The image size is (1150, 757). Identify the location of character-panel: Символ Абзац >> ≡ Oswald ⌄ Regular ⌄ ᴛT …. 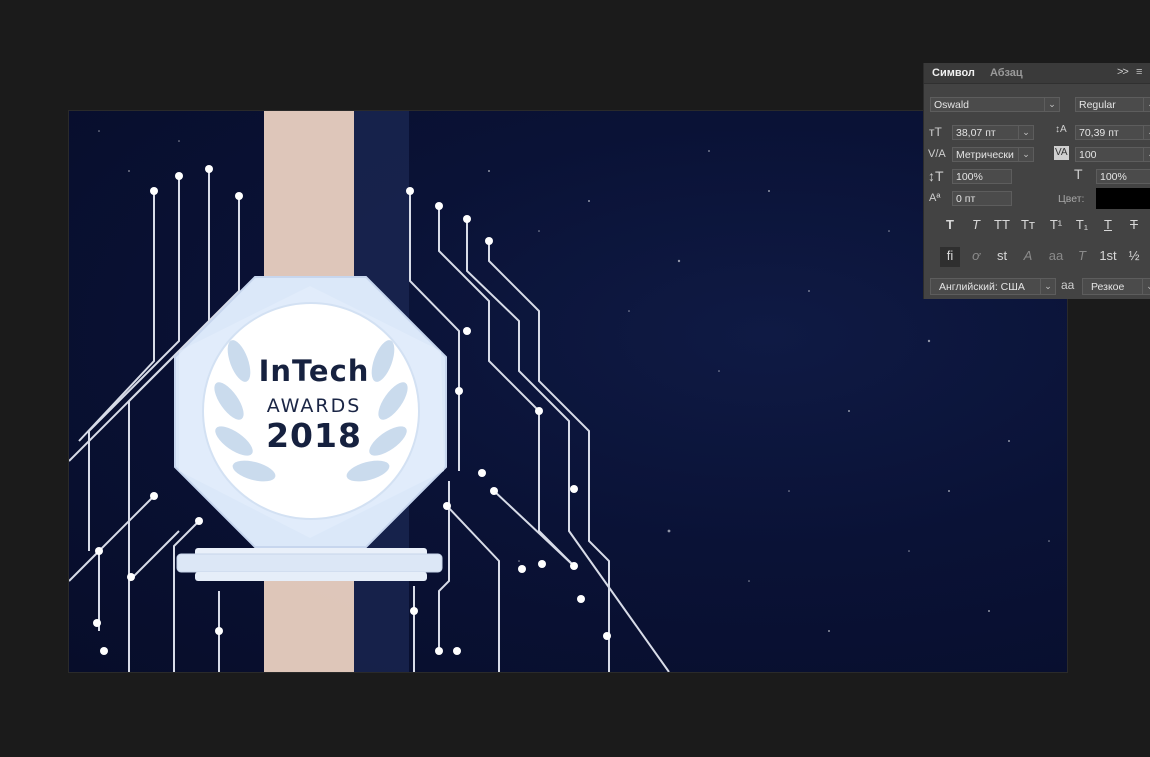
(1037, 181).